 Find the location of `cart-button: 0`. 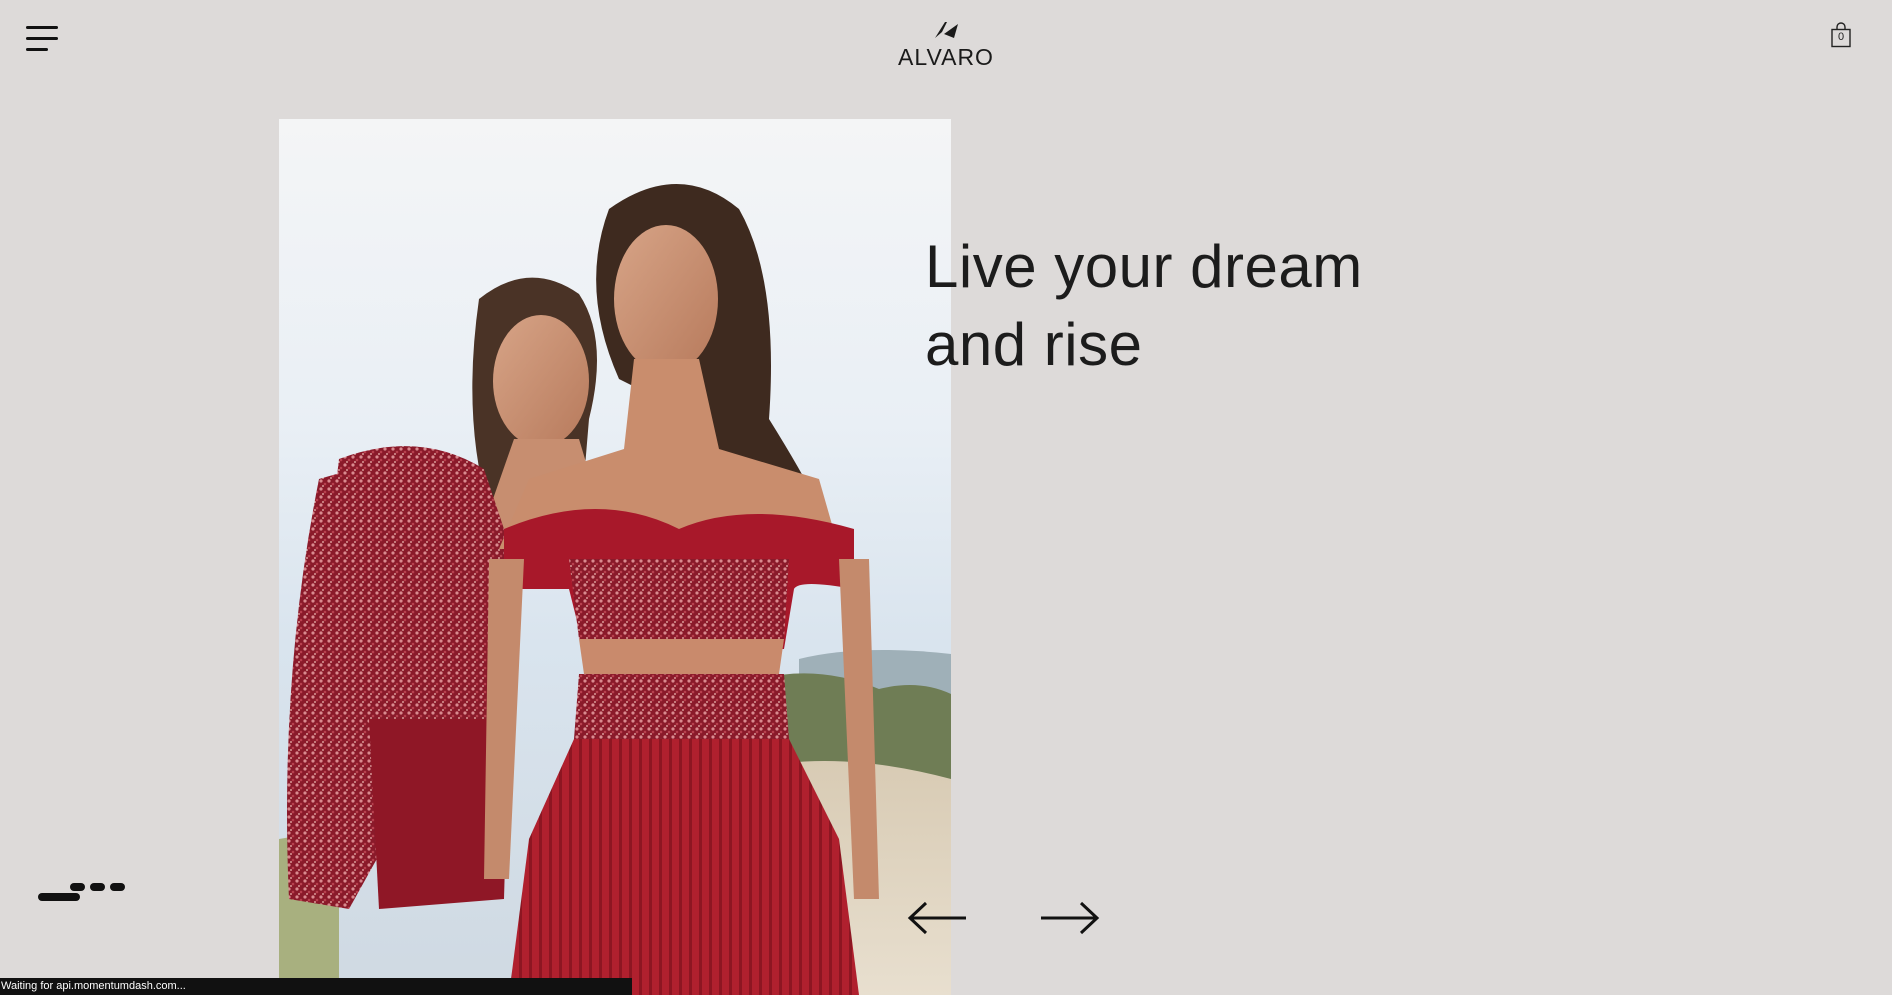

cart-button: 0 is located at coordinates (1841, 35).